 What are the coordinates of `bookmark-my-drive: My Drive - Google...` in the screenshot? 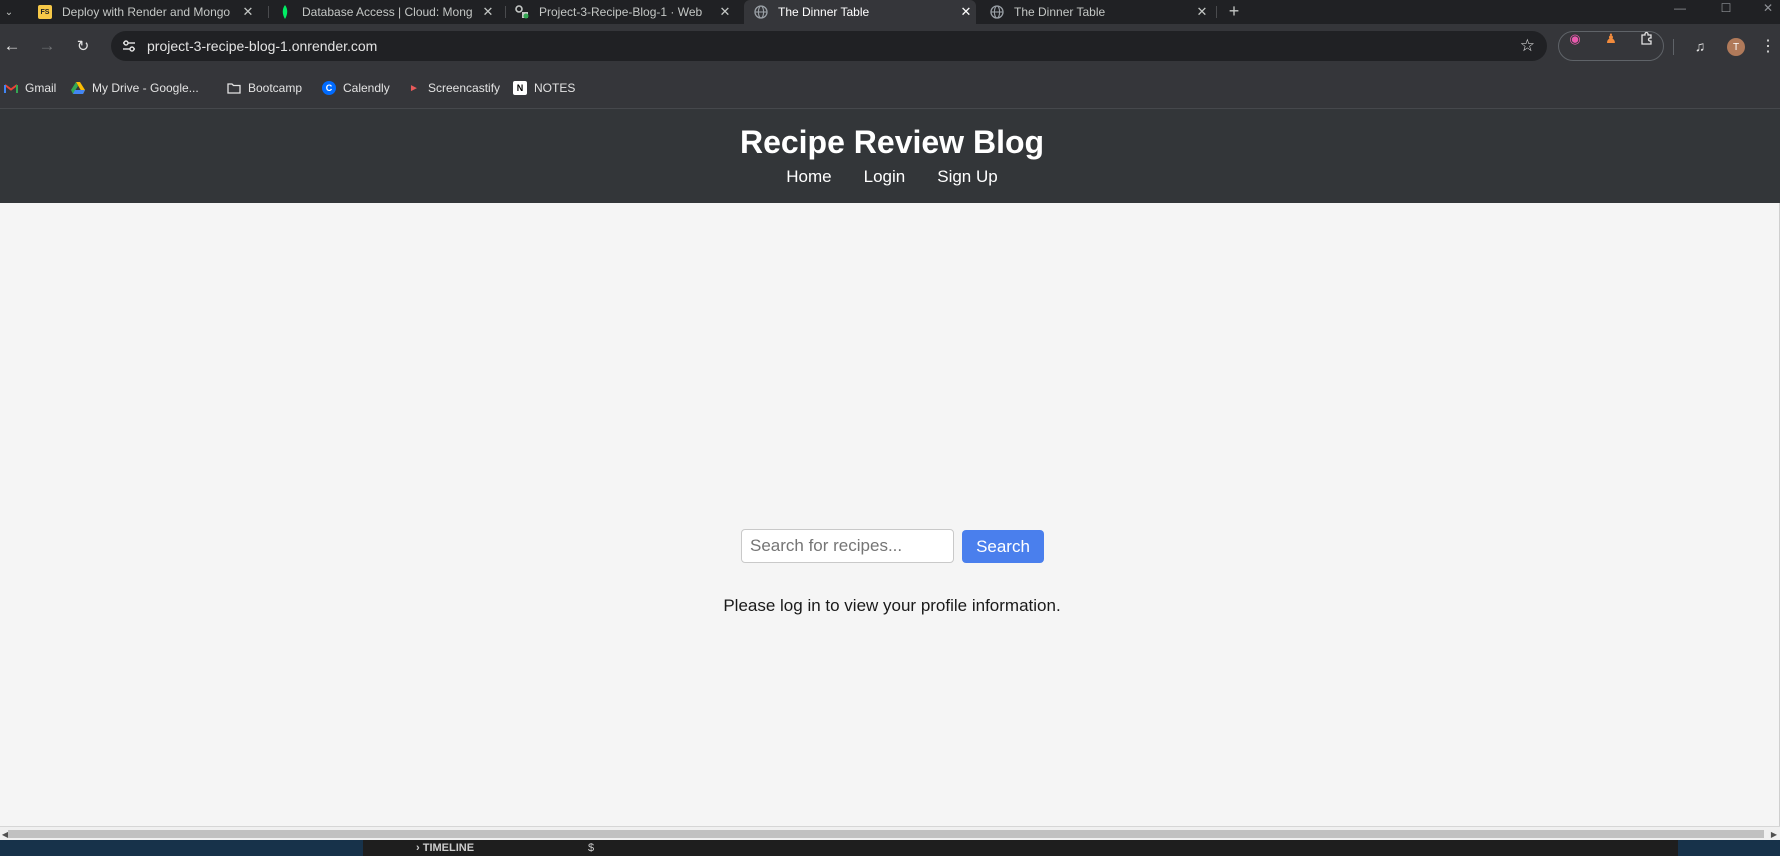 It's located at (135, 88).